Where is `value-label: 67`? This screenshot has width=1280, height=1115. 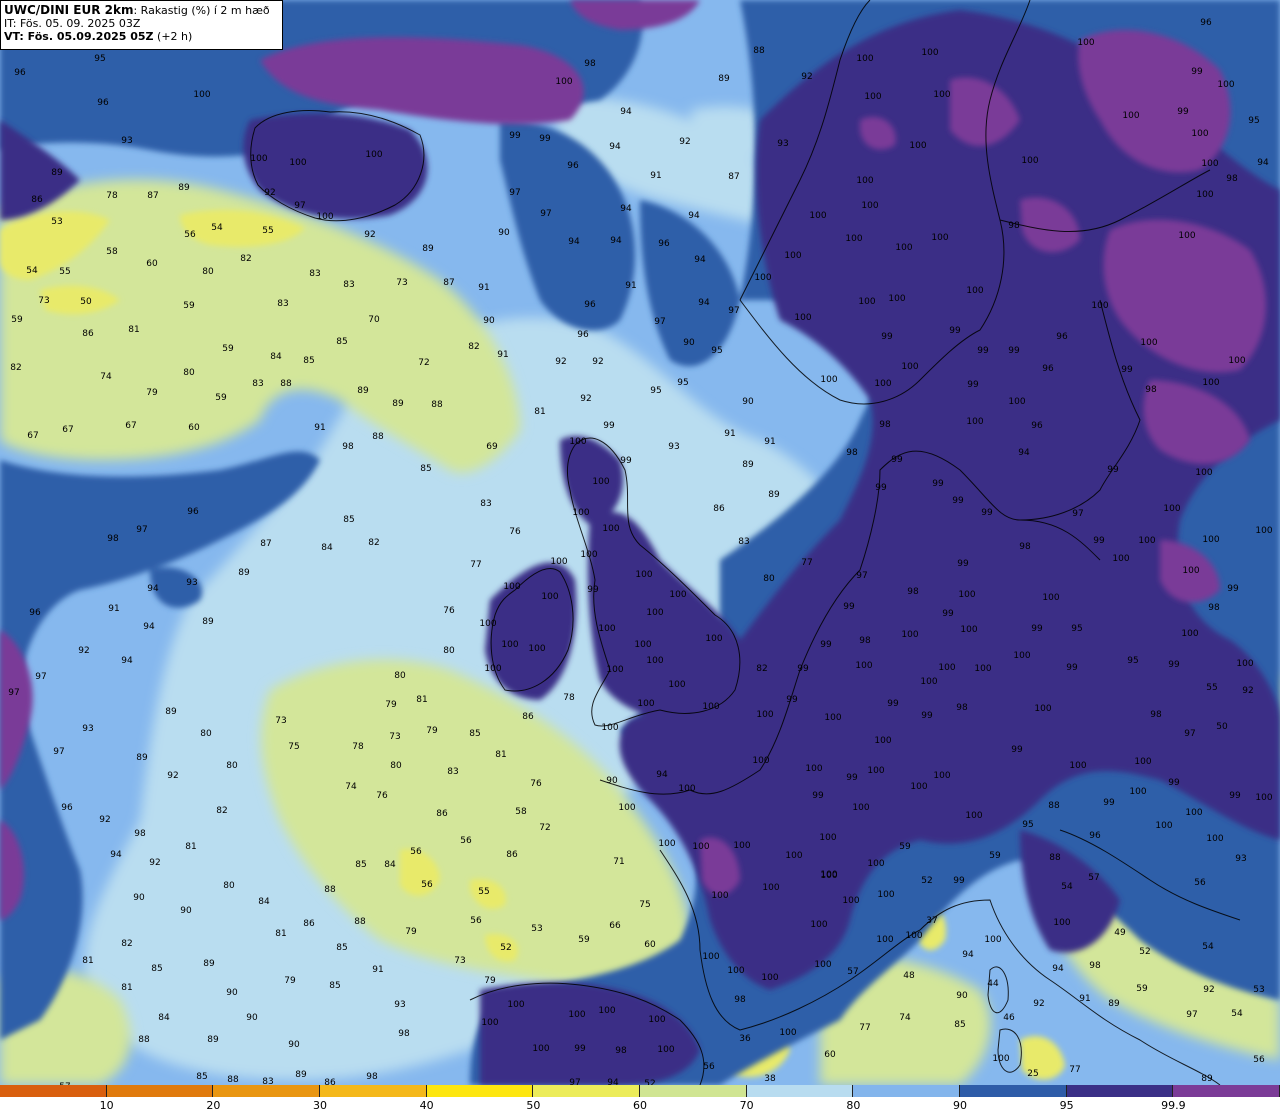 value-label: 67 is located at coordinates (32, 436).